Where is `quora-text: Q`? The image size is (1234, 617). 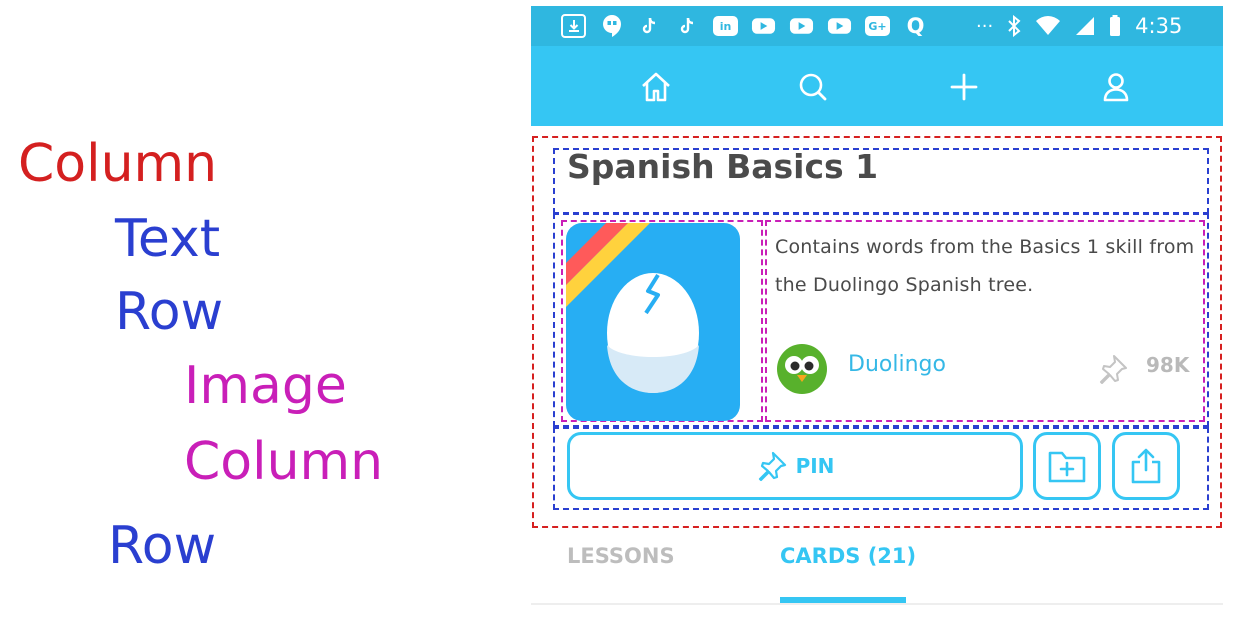
quora-text: Q is located at coordinates (915, 25).